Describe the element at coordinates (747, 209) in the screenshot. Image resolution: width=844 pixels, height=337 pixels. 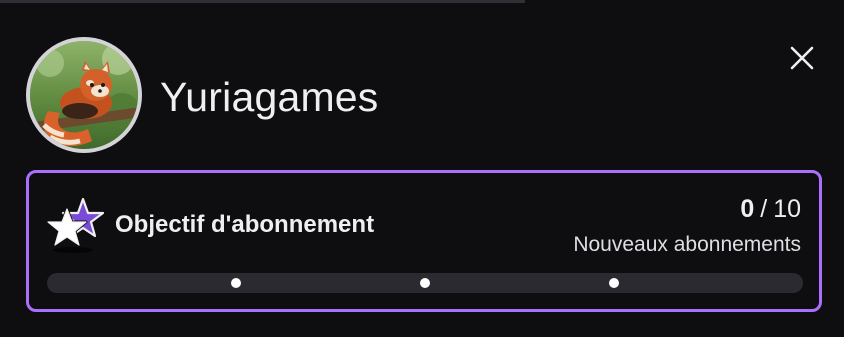
I see `goal-current: 0` at that location.